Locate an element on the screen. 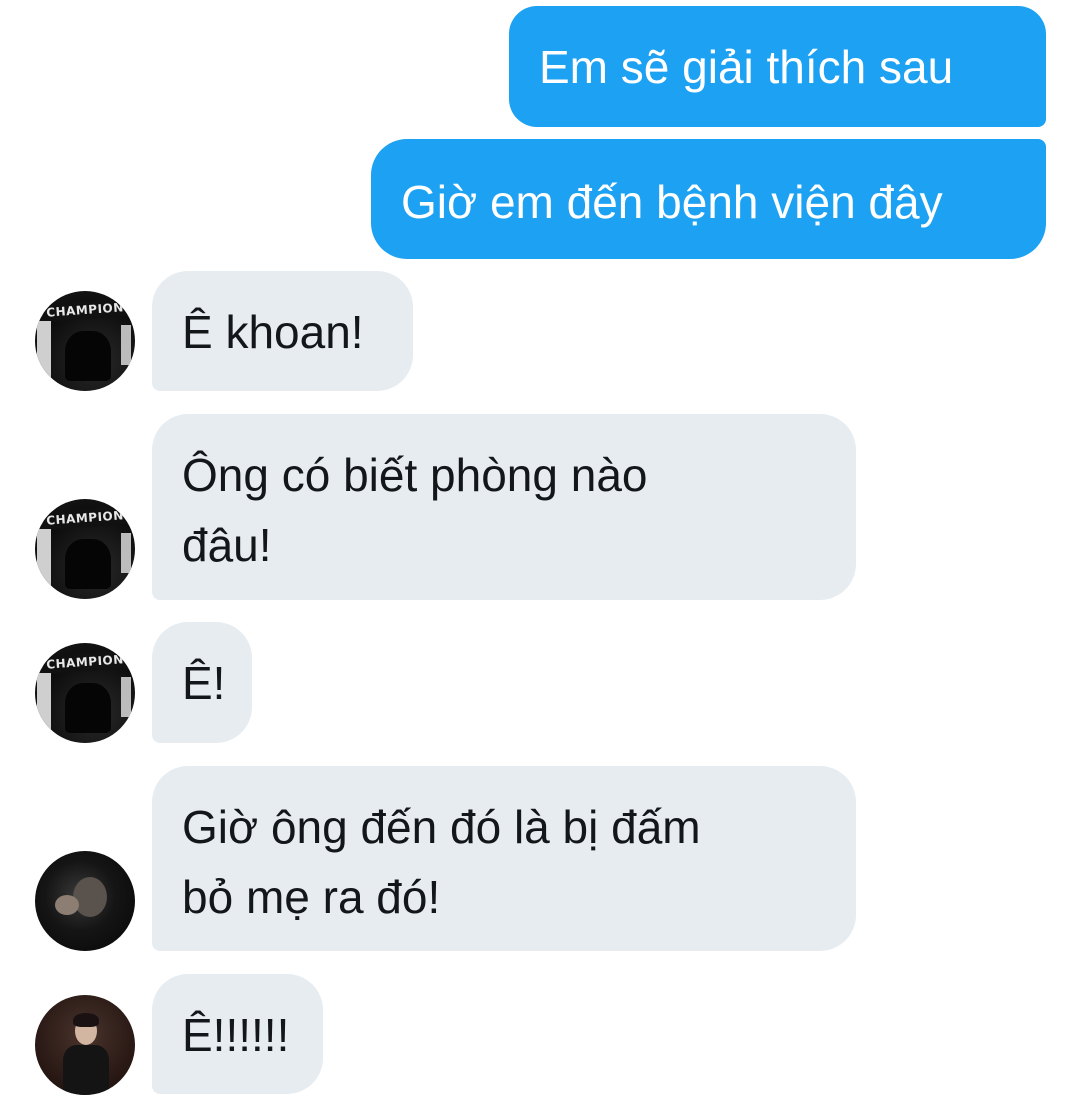  message-text: bỏ mẹ ra đó! is located at coordinates (311, 897).